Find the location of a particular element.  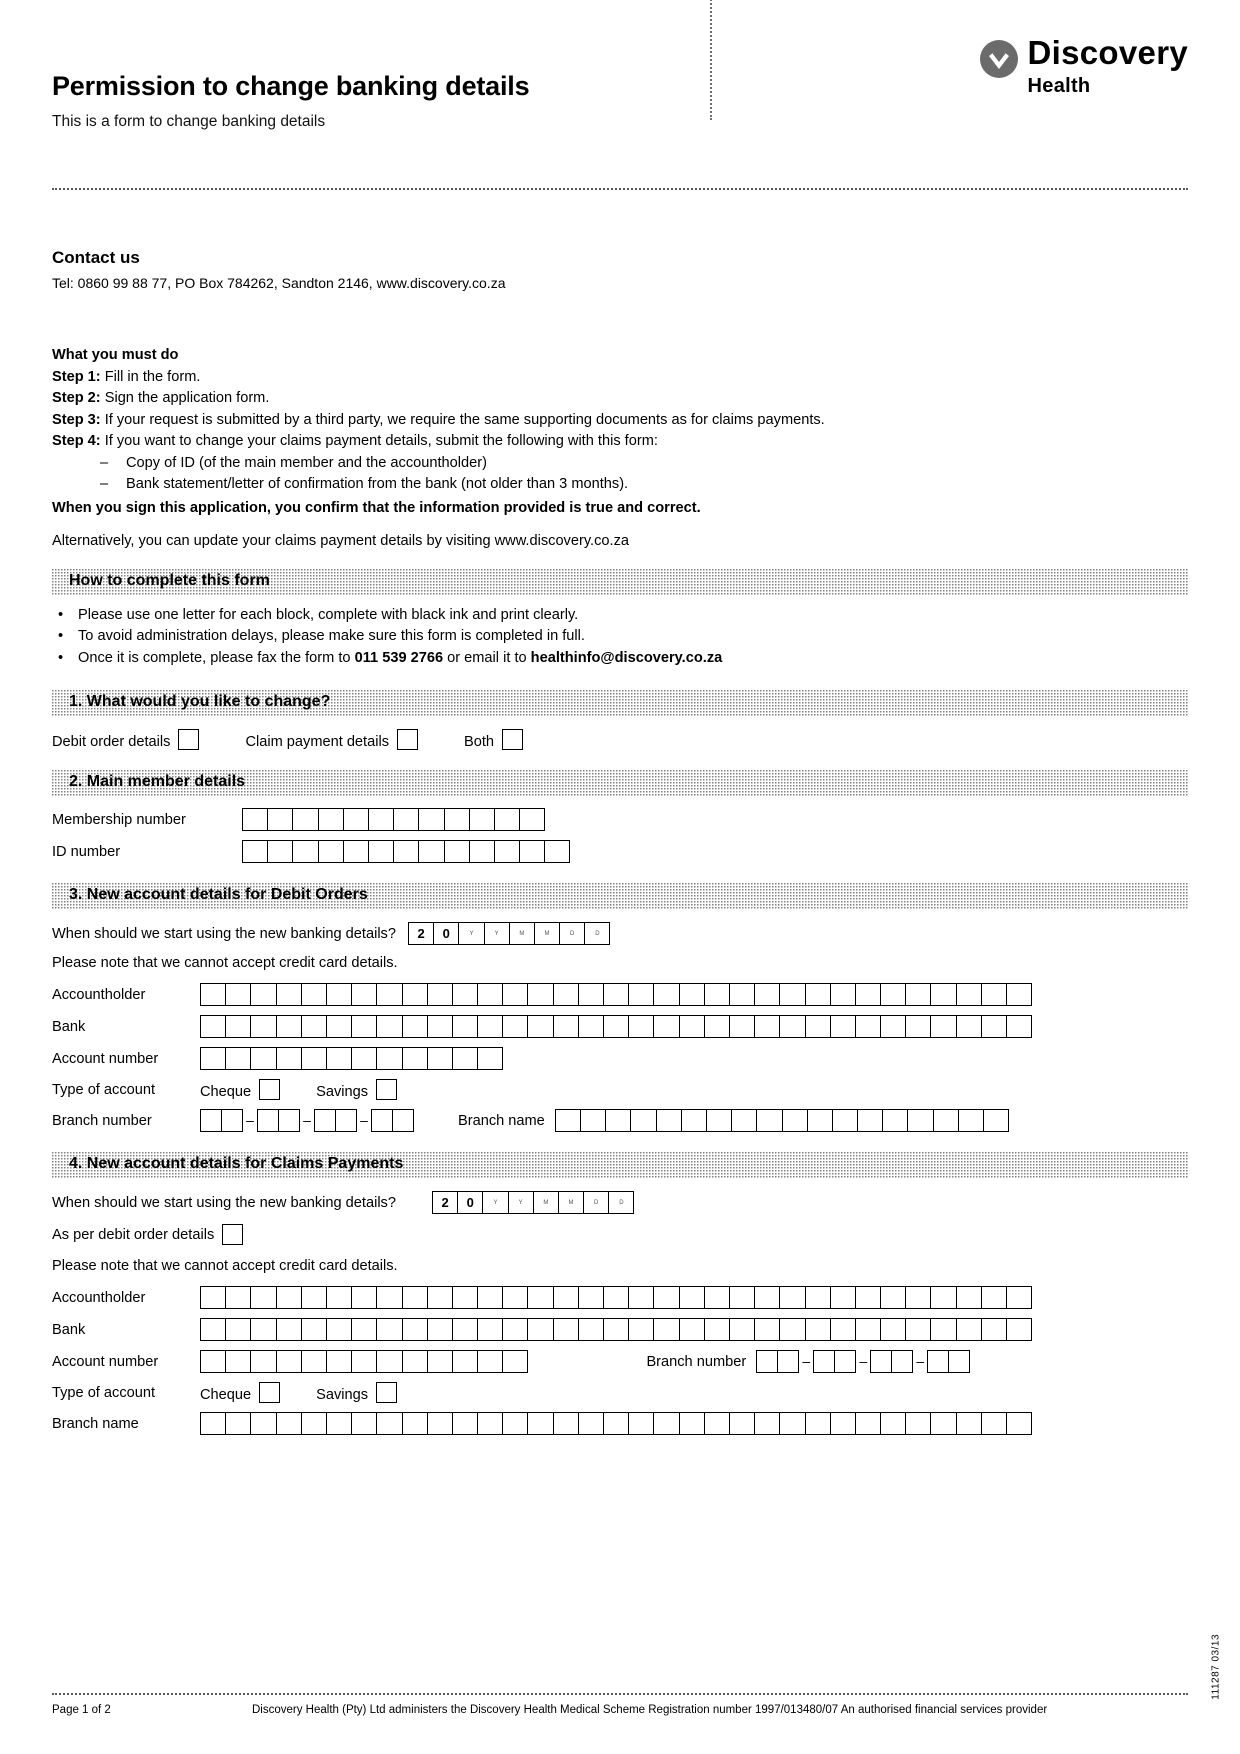

option-claim-payment: Claim payment details is located at coordinates (332, 740).